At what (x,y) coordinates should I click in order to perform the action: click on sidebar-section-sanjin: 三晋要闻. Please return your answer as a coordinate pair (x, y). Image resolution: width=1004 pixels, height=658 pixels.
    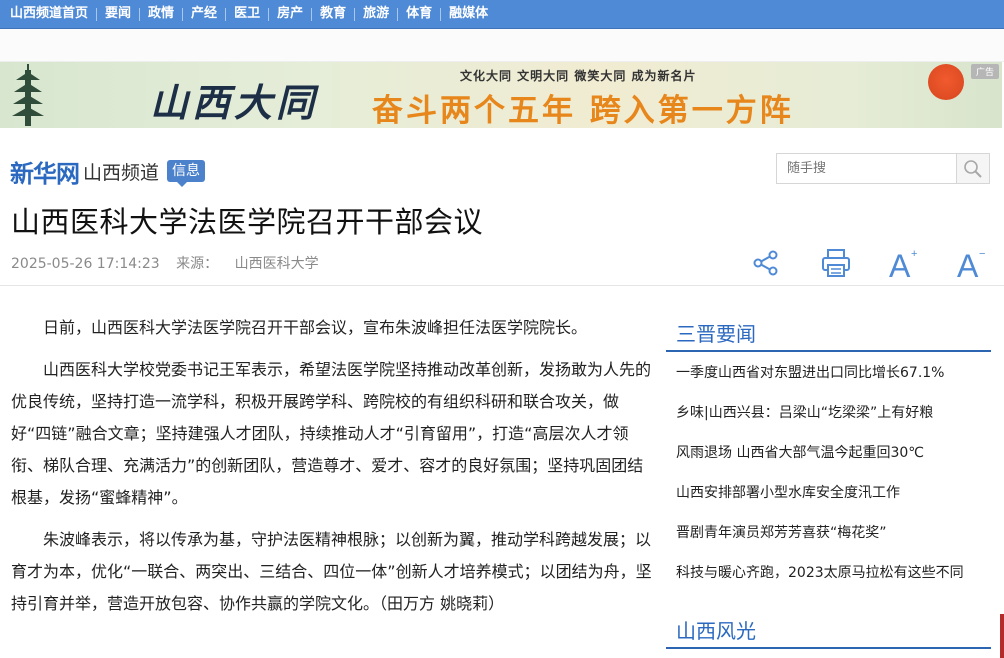
    Looking at the image, I should click on (828, 333).